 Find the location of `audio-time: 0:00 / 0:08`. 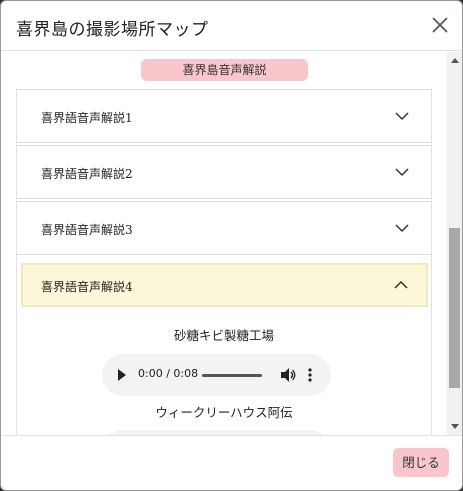

audio-time: 0:00 / 0:08 is located at coordinates (168, 373).